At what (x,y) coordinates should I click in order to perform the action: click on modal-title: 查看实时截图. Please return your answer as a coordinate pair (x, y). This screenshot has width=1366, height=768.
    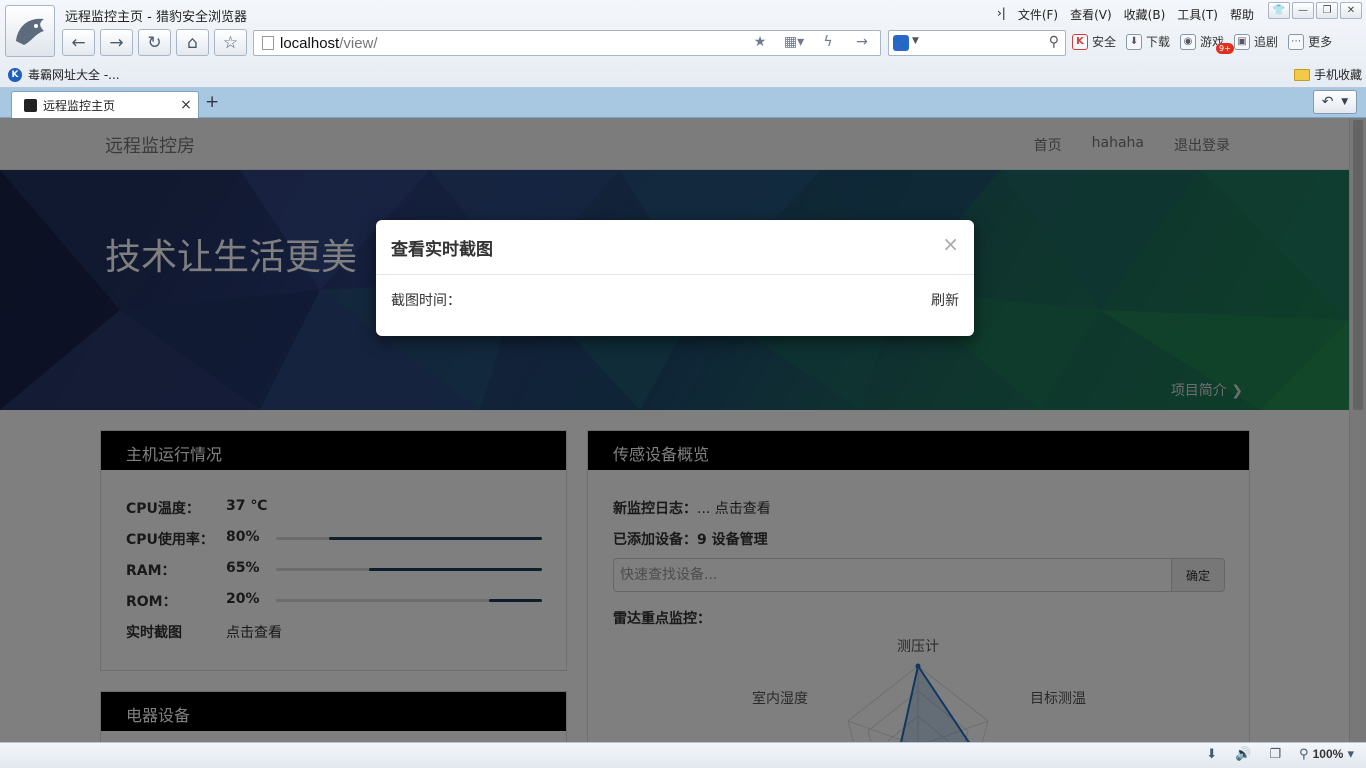
    Looking at the image, I should click on (442, 250).